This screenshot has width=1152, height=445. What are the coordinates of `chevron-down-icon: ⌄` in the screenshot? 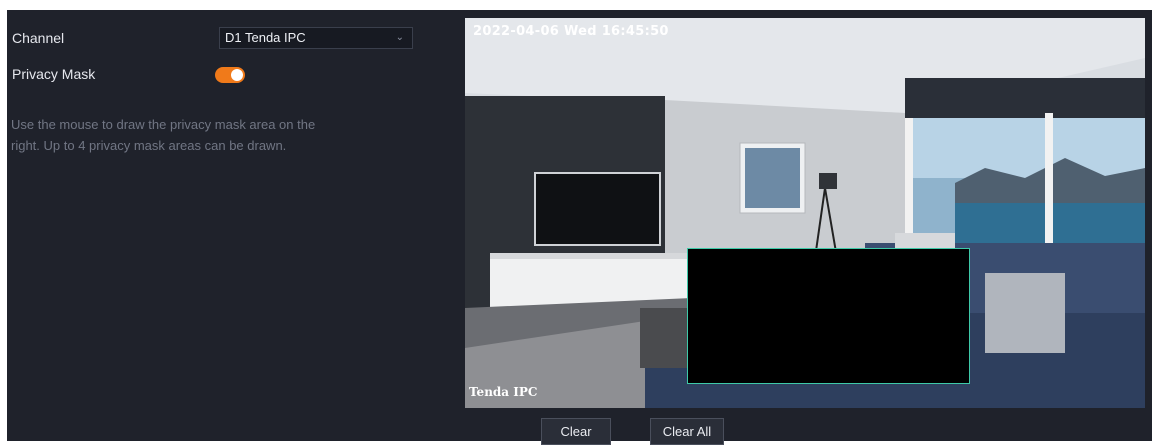 It's located at (399, 37).